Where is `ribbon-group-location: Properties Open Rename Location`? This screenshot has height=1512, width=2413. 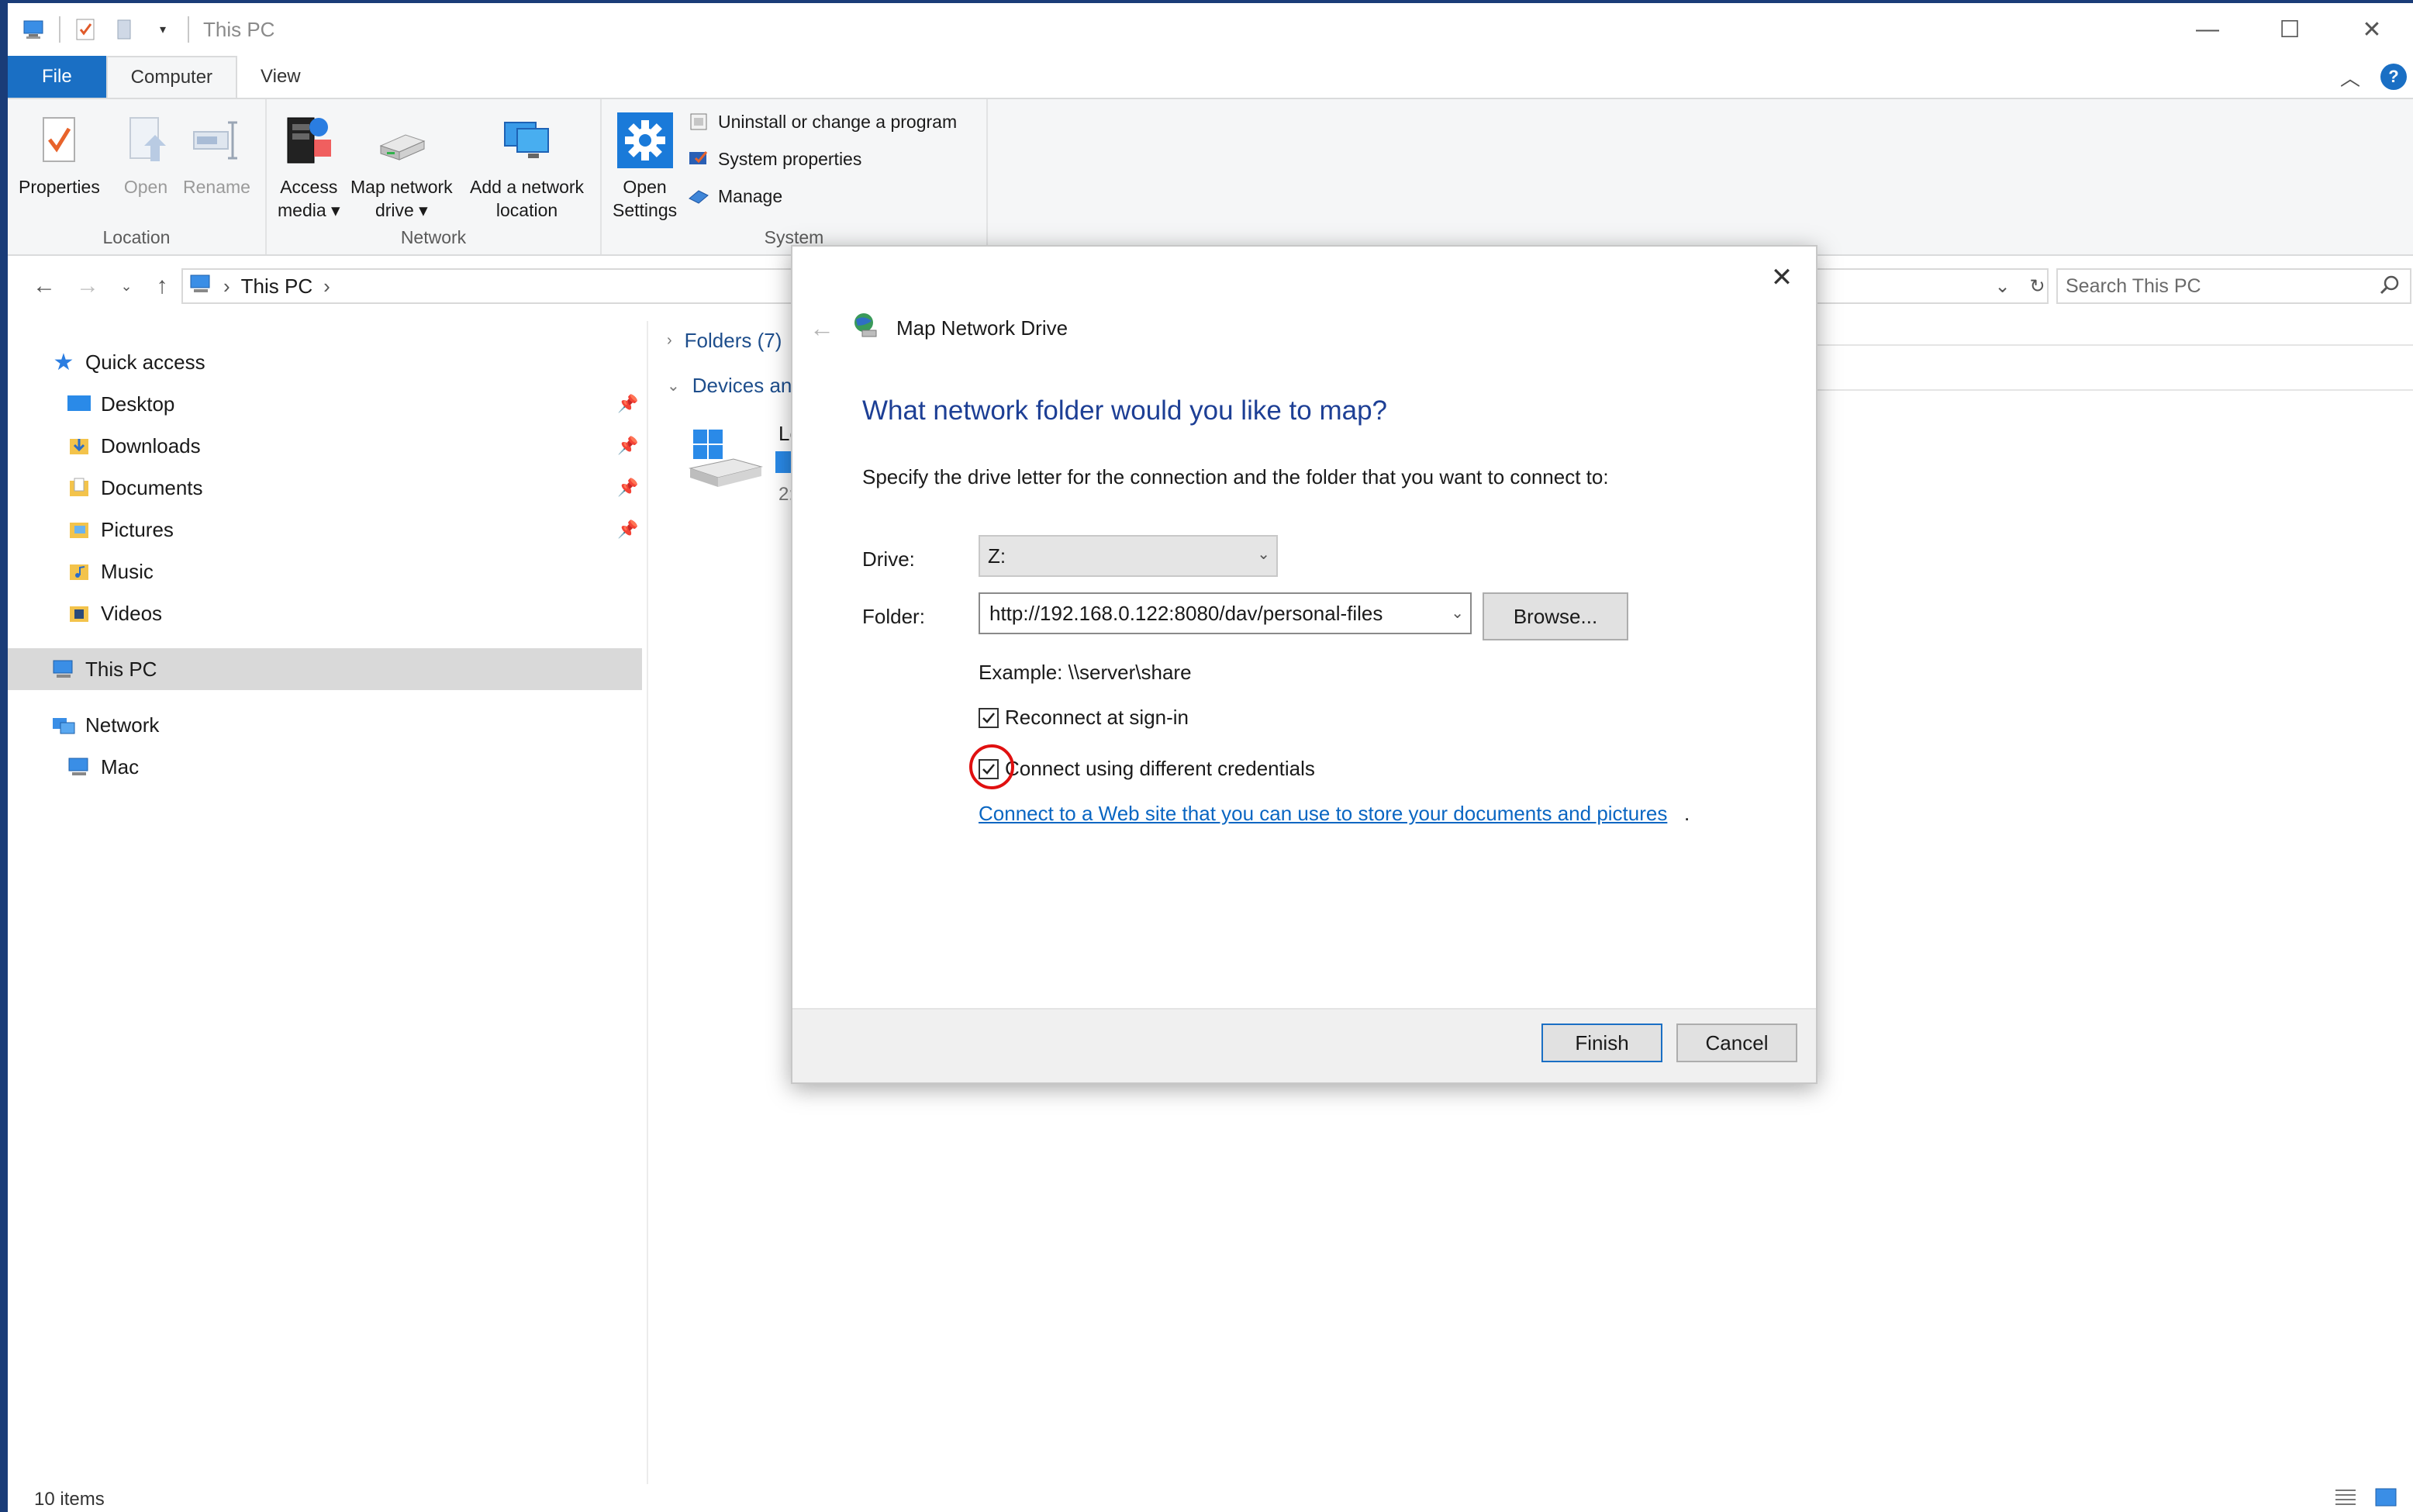
ribbon-group-location: Properties Open Rename Location is located at coordinates (137, 176).